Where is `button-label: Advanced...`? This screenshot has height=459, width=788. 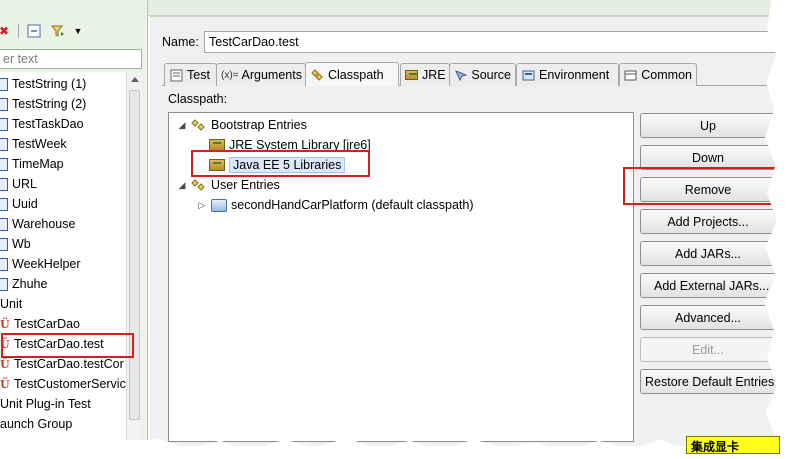 button-label: Advanced... is located at coordinates (707, 317).